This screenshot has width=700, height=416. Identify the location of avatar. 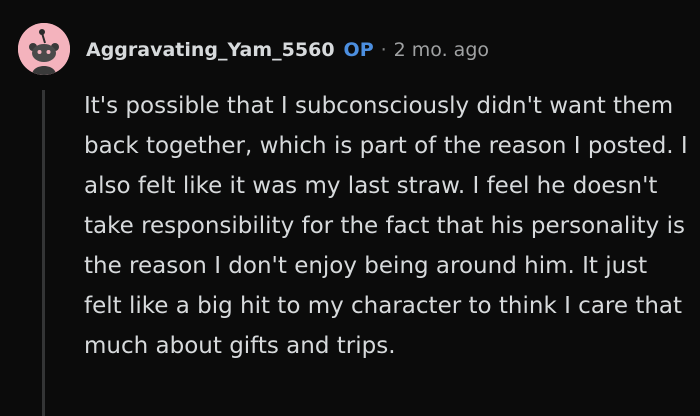
(44, 49).